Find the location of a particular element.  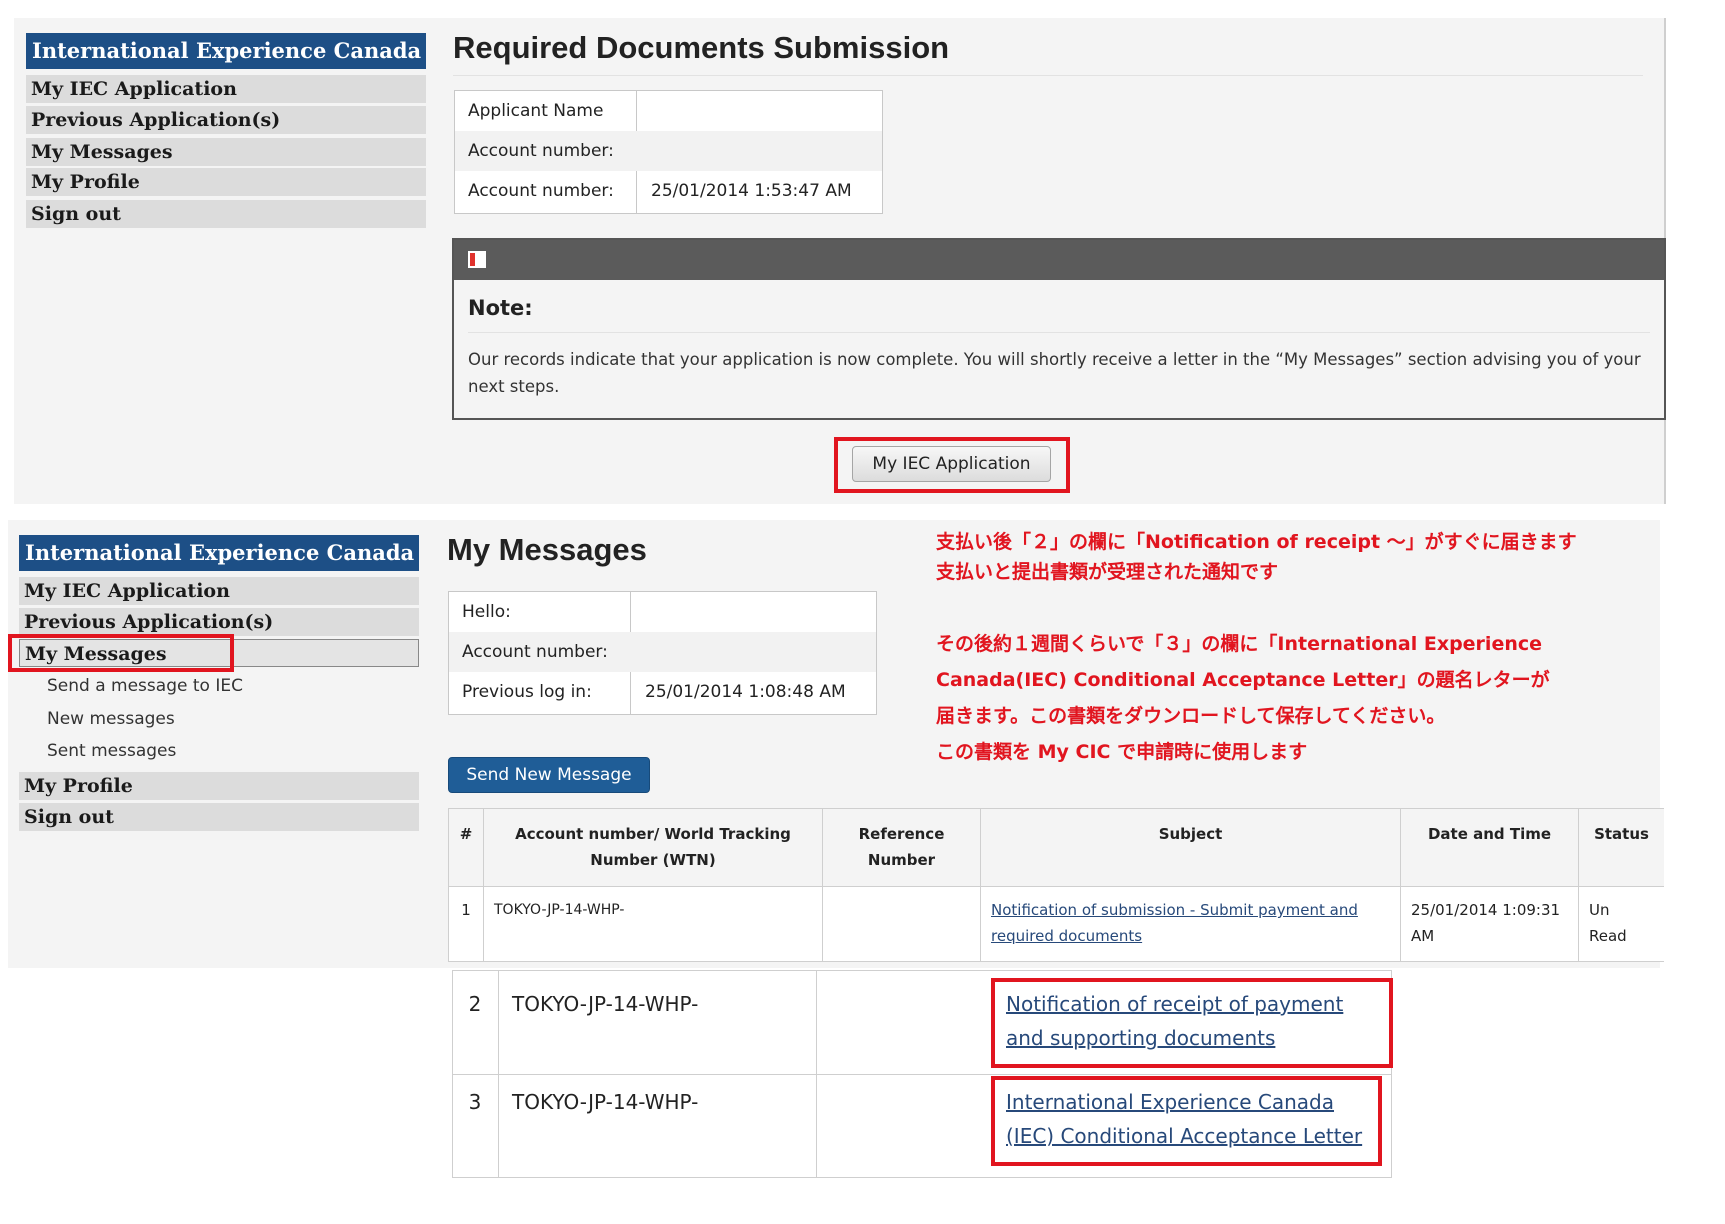

info-label: Hello: is located at coordinates (486, 612).